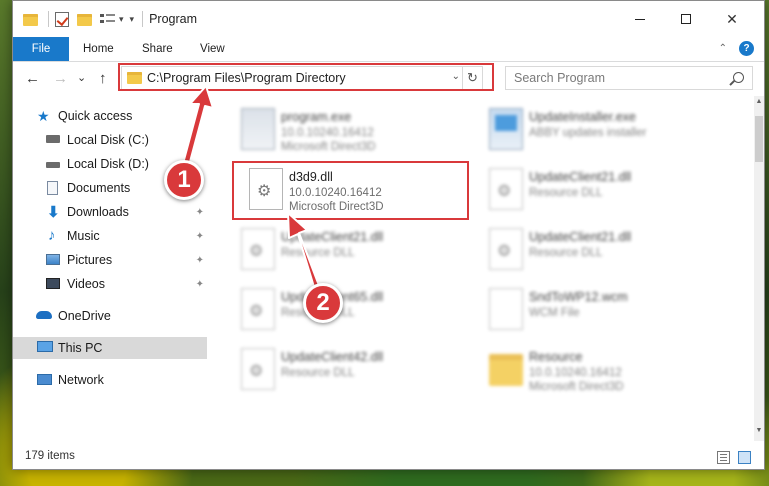  Describe the element at coordinates (184, 180) in the screenshot. I see `step-1-badge: 1` at that location.